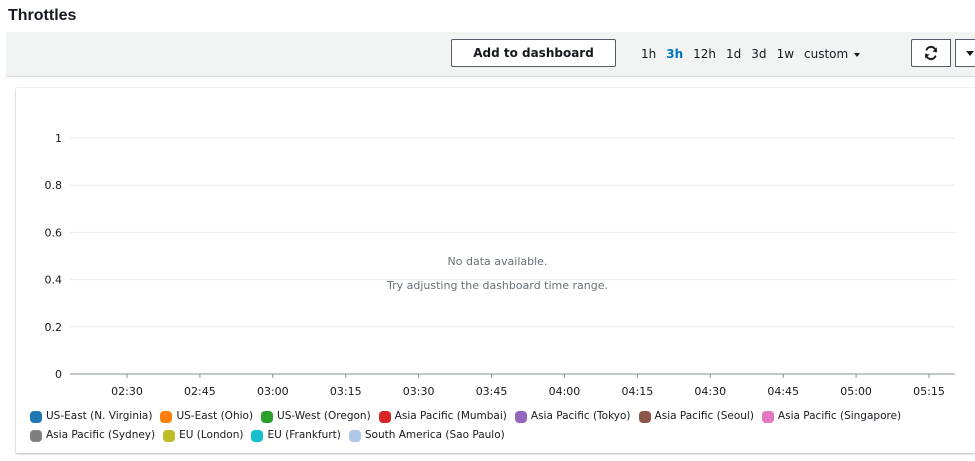 The image size is (975, 461). What do you see at coordinates (101, 435) in the screenshot?
I see `legend-label: Asia Pacific (Sydney)` at bounding box center [101, 435].